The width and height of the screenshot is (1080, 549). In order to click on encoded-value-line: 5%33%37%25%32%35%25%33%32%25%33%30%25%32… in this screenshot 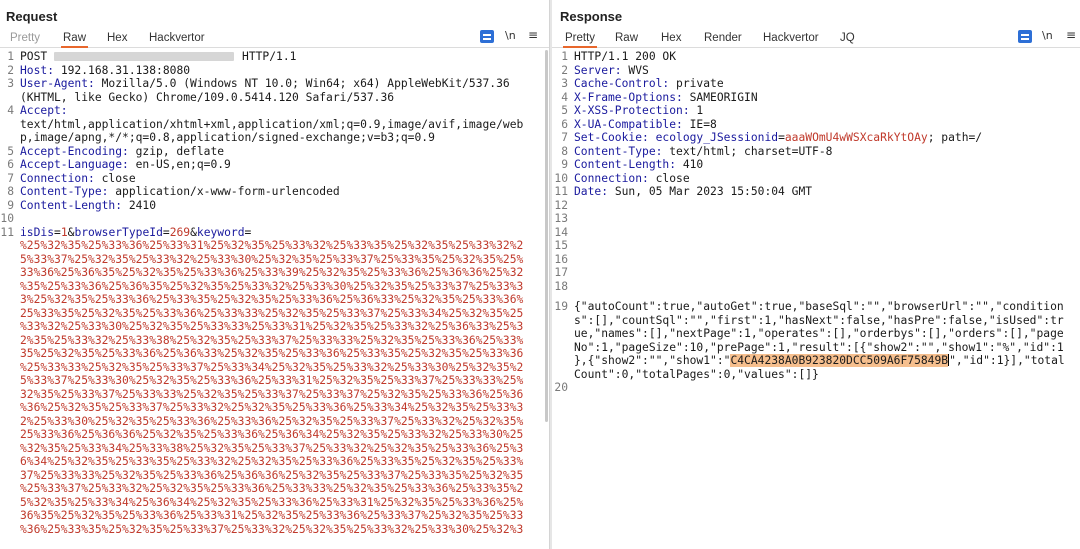, I will do `click(272, 259)`.